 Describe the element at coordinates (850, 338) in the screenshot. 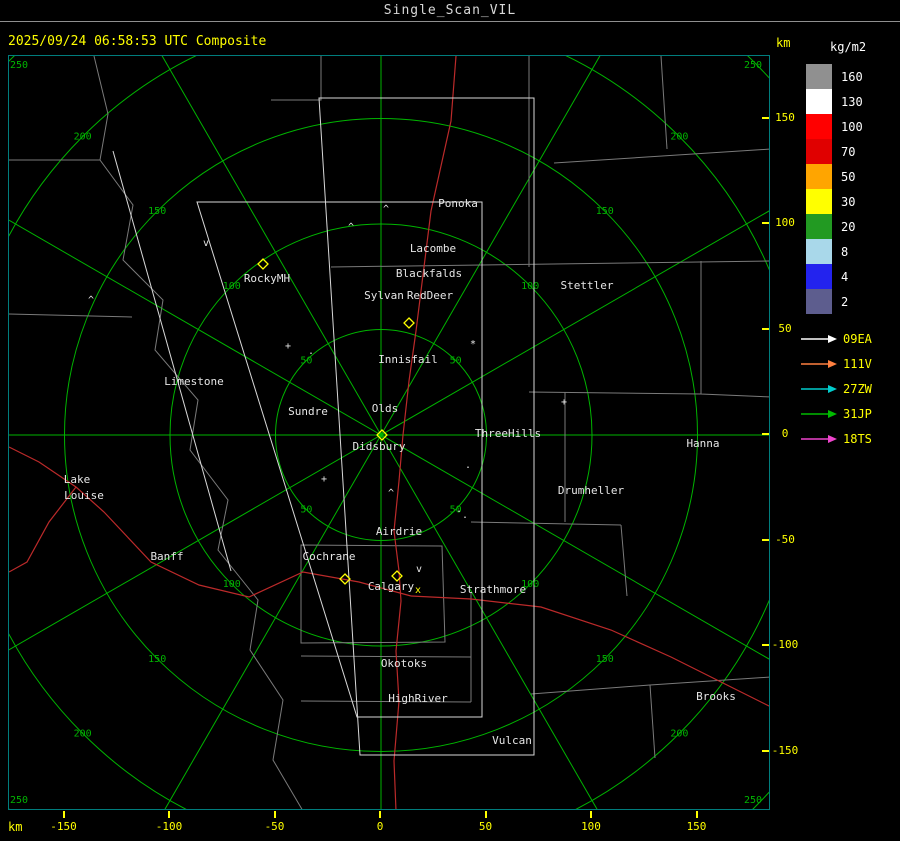

I see `radar-legend-row: 09EA` at that location.